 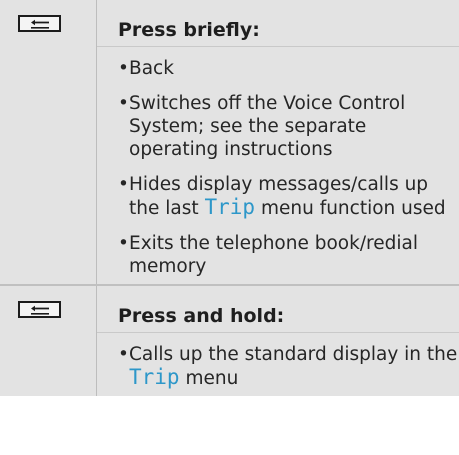 I want to click on press-briefly-heading: Press briefly:, so click(x=189, y=30).